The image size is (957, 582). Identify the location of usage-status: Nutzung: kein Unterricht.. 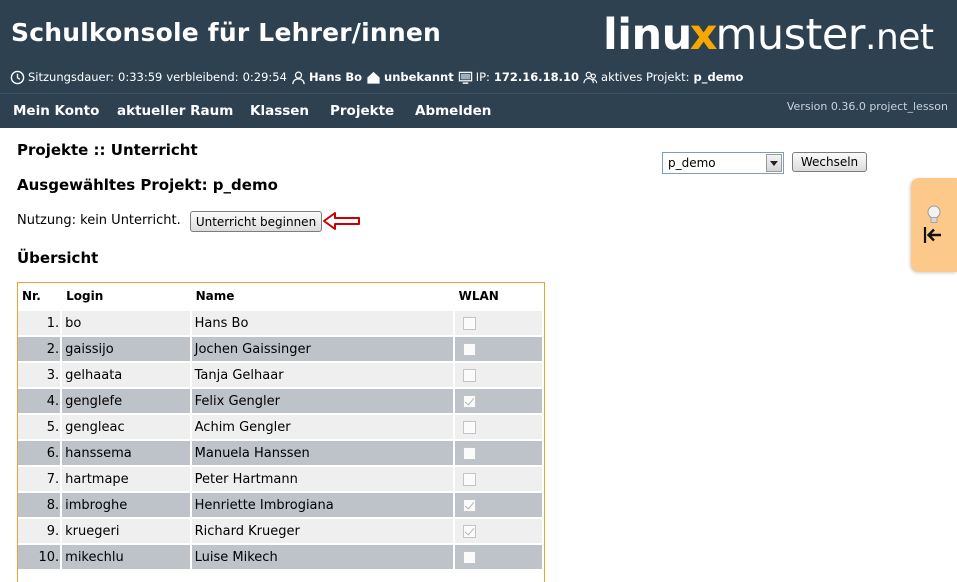
(99, 220).